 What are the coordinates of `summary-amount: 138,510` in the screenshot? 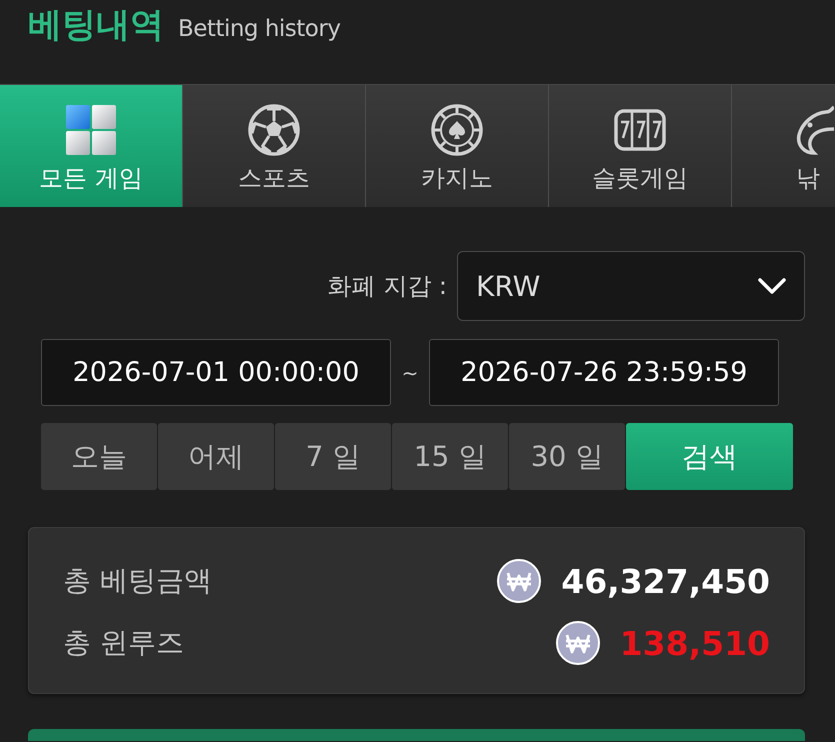 It's located at (695, 643).